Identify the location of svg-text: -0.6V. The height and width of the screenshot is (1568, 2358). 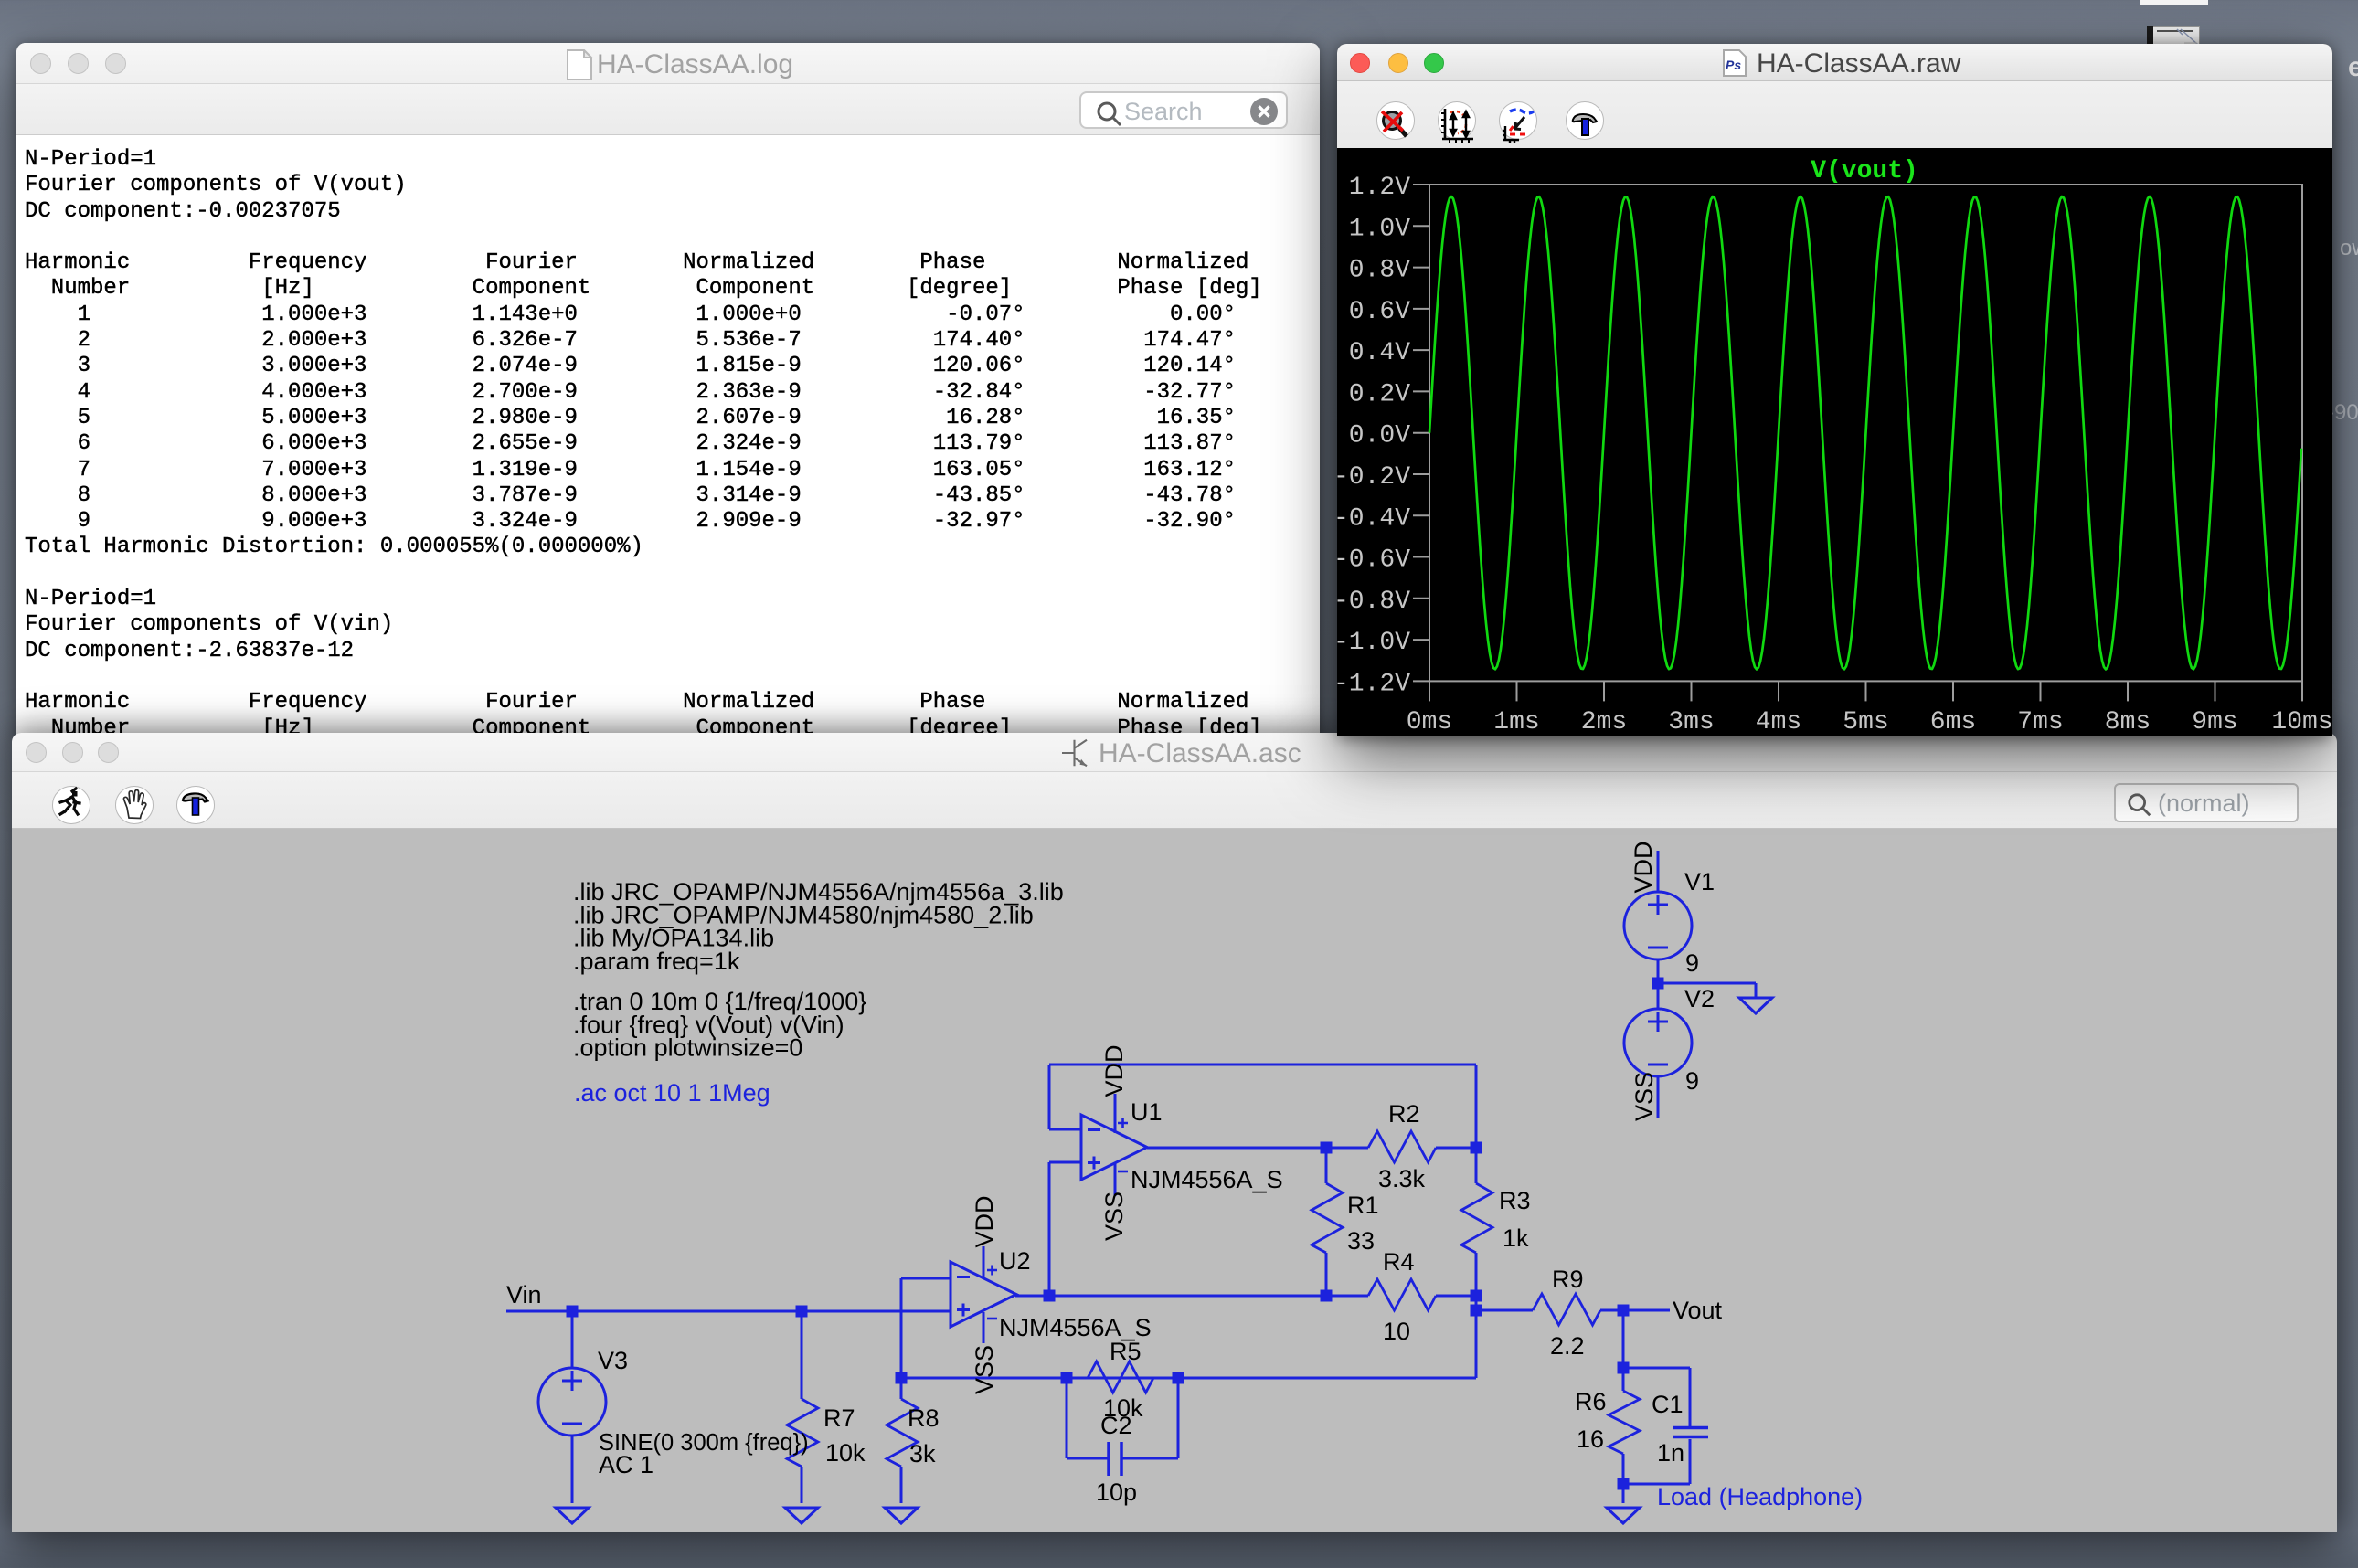
(1373, 561).